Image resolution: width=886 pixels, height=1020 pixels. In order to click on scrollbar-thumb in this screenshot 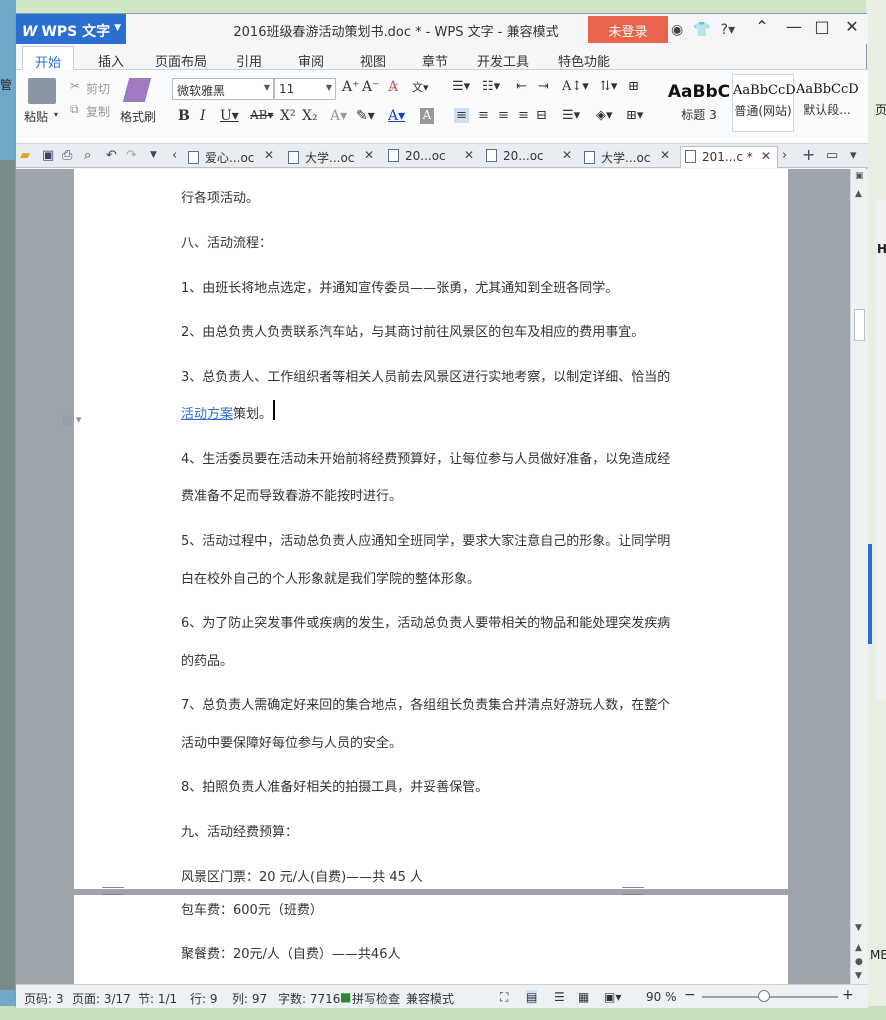, I will do `click(859, 325)`.